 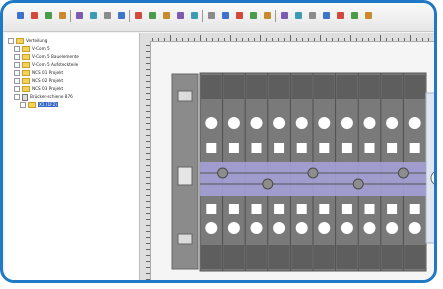 I want to click on tree-item: V-Com 5, so click(x=32, y=48).